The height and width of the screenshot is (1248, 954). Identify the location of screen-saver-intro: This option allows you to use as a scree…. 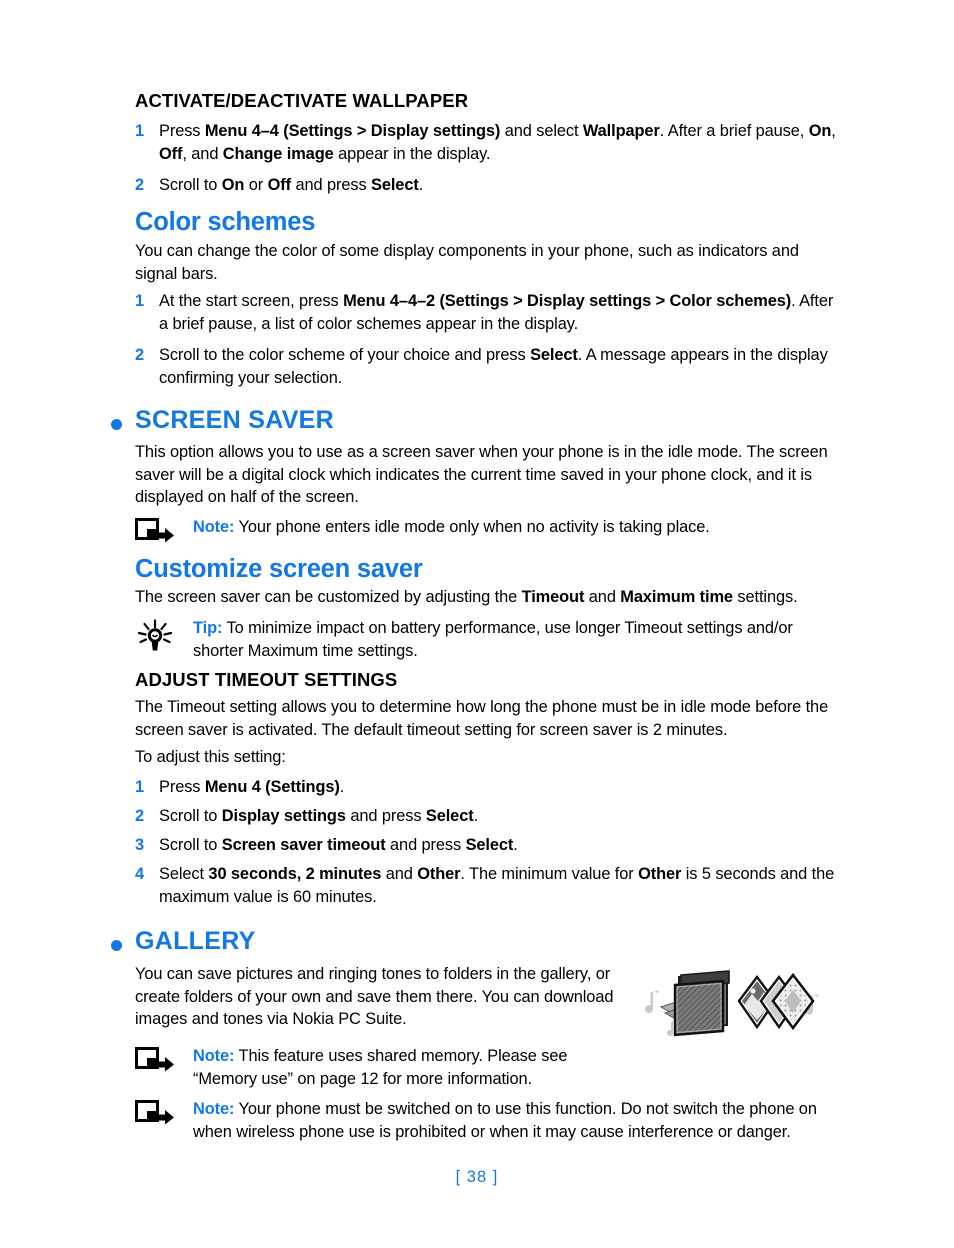
(481, 474).